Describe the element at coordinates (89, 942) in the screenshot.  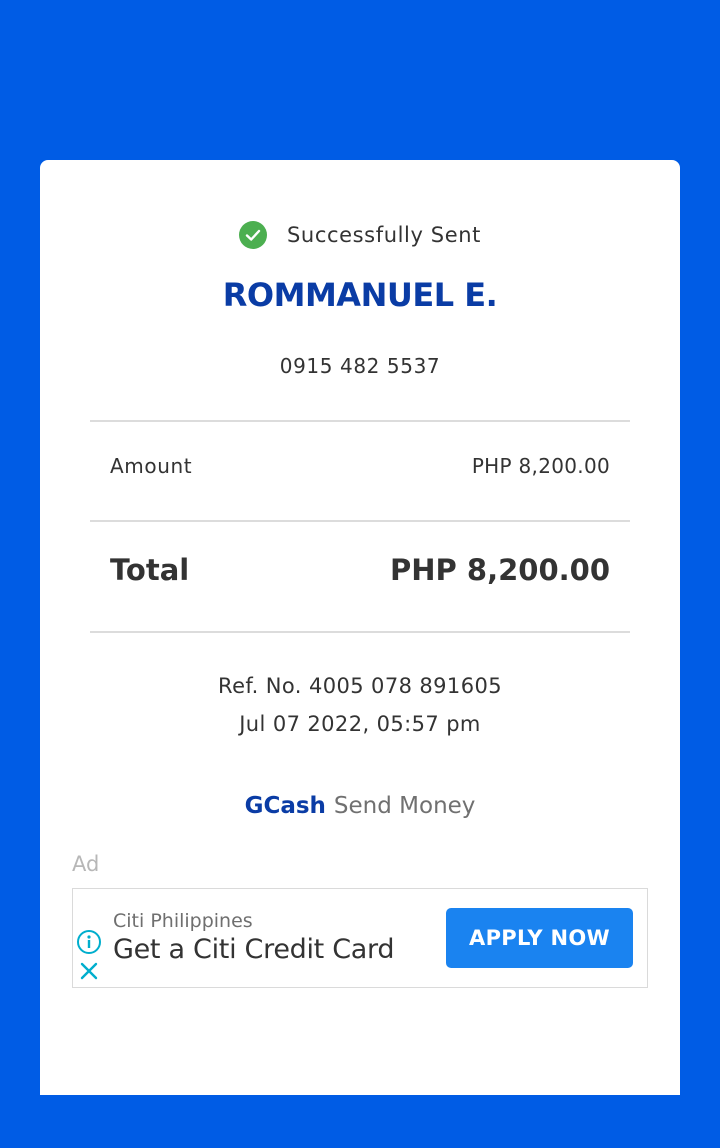
I see `info-icon` at that location.